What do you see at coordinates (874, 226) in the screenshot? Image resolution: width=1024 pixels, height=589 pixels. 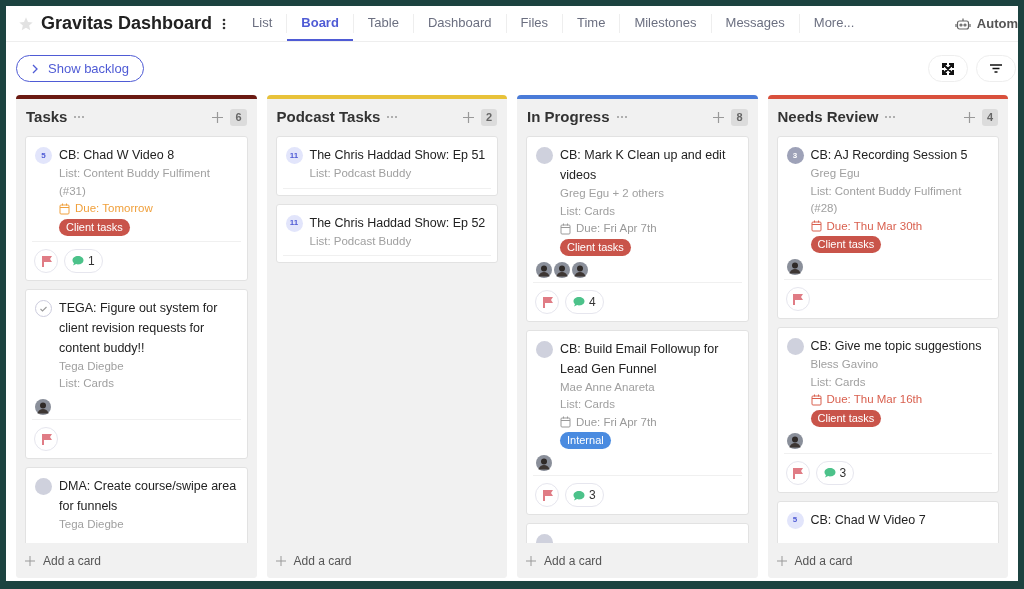 I see `due-date: Due: Thu Mar 30th` at bounding box center [874, 226].